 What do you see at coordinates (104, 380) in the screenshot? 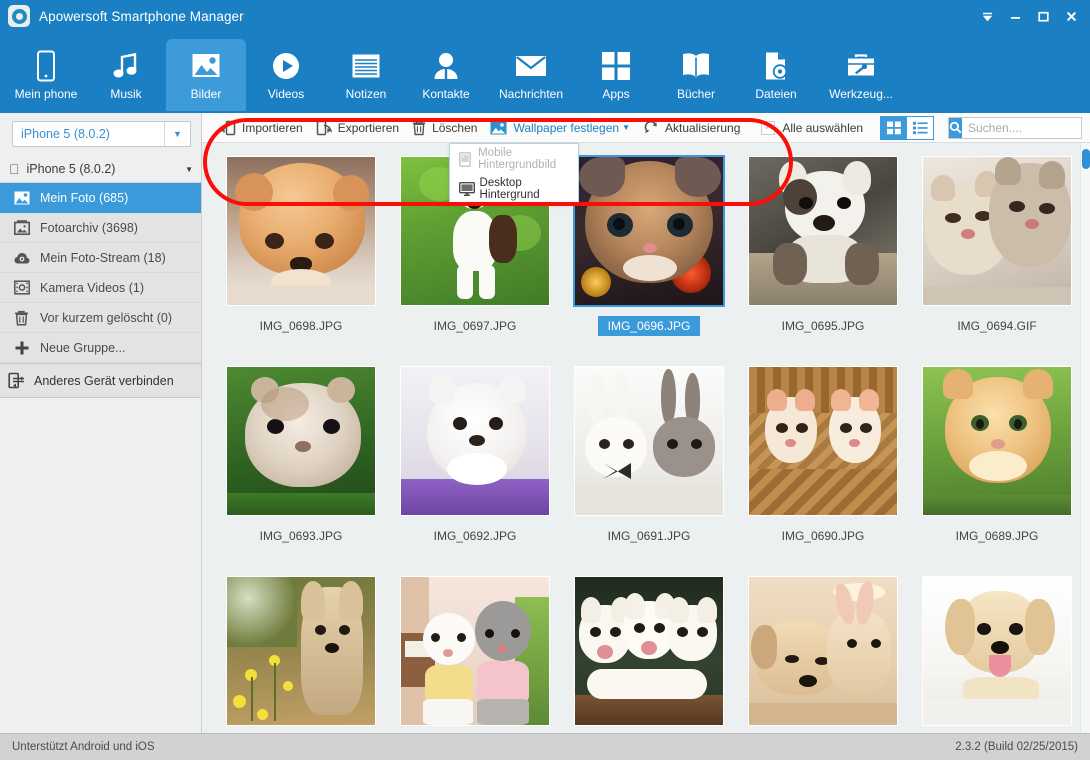
I see `sidebar-footer-label: Anderes Gerät verbinden` at bounding box center [104, 380].